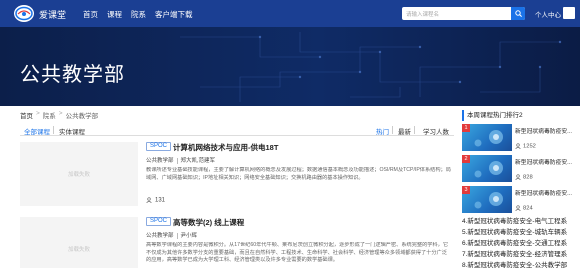 Image resolution: width=580 pixels, height=268 pixels. I want to click on ranked-course-link: 6.新型冠状病毒防疫安全-交通工程系, so click(514, 242).